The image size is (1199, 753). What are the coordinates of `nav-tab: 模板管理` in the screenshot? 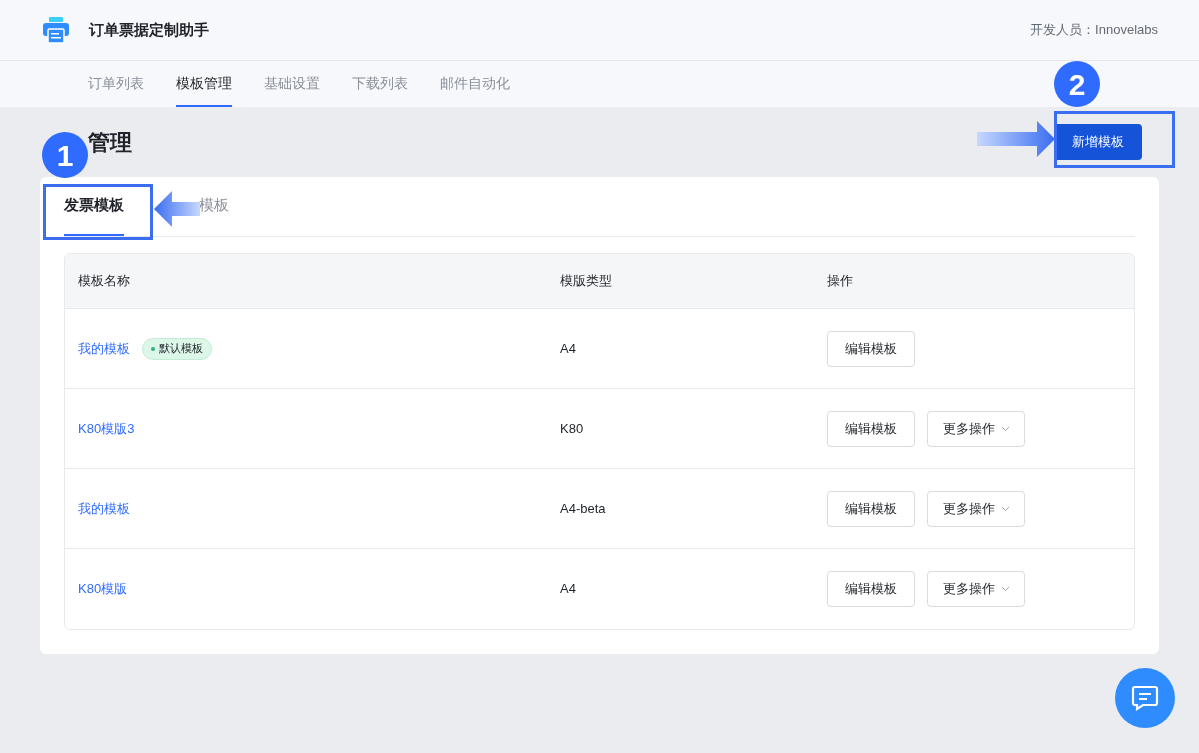 It's located at (204, 84).